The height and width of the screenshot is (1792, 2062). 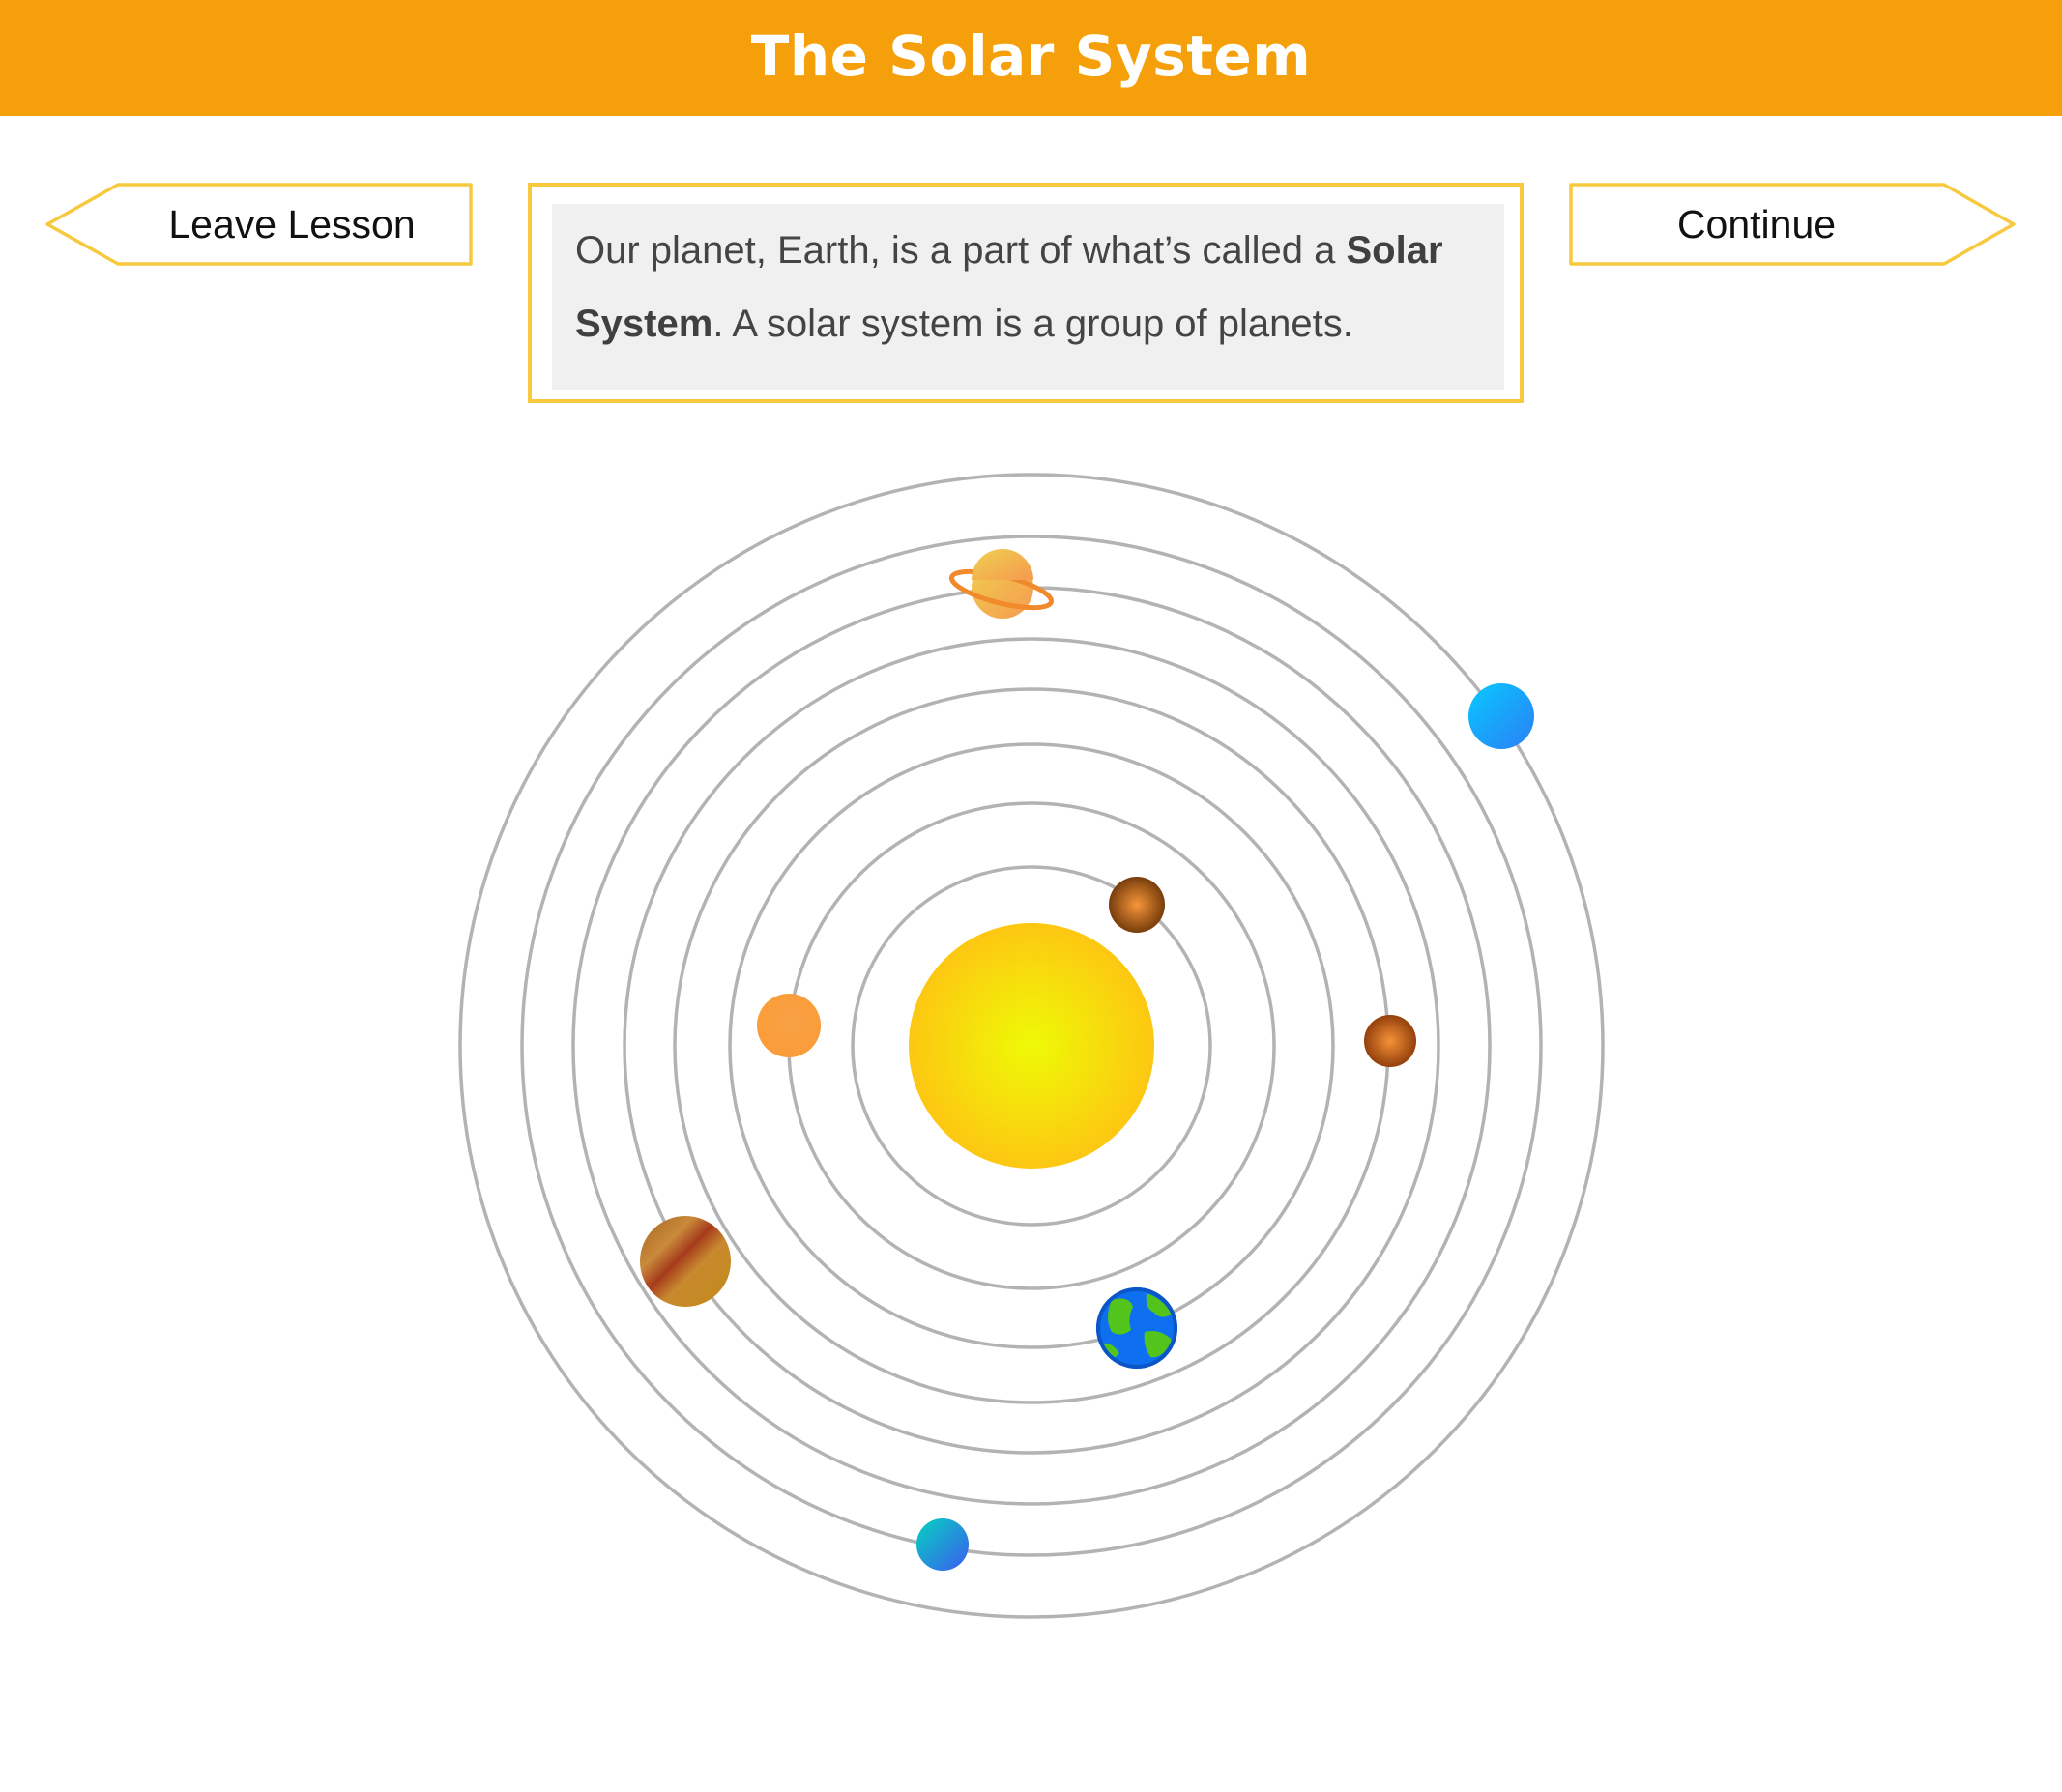 I want to click on page-header: The Solar System, so click(x=1031, y=58).